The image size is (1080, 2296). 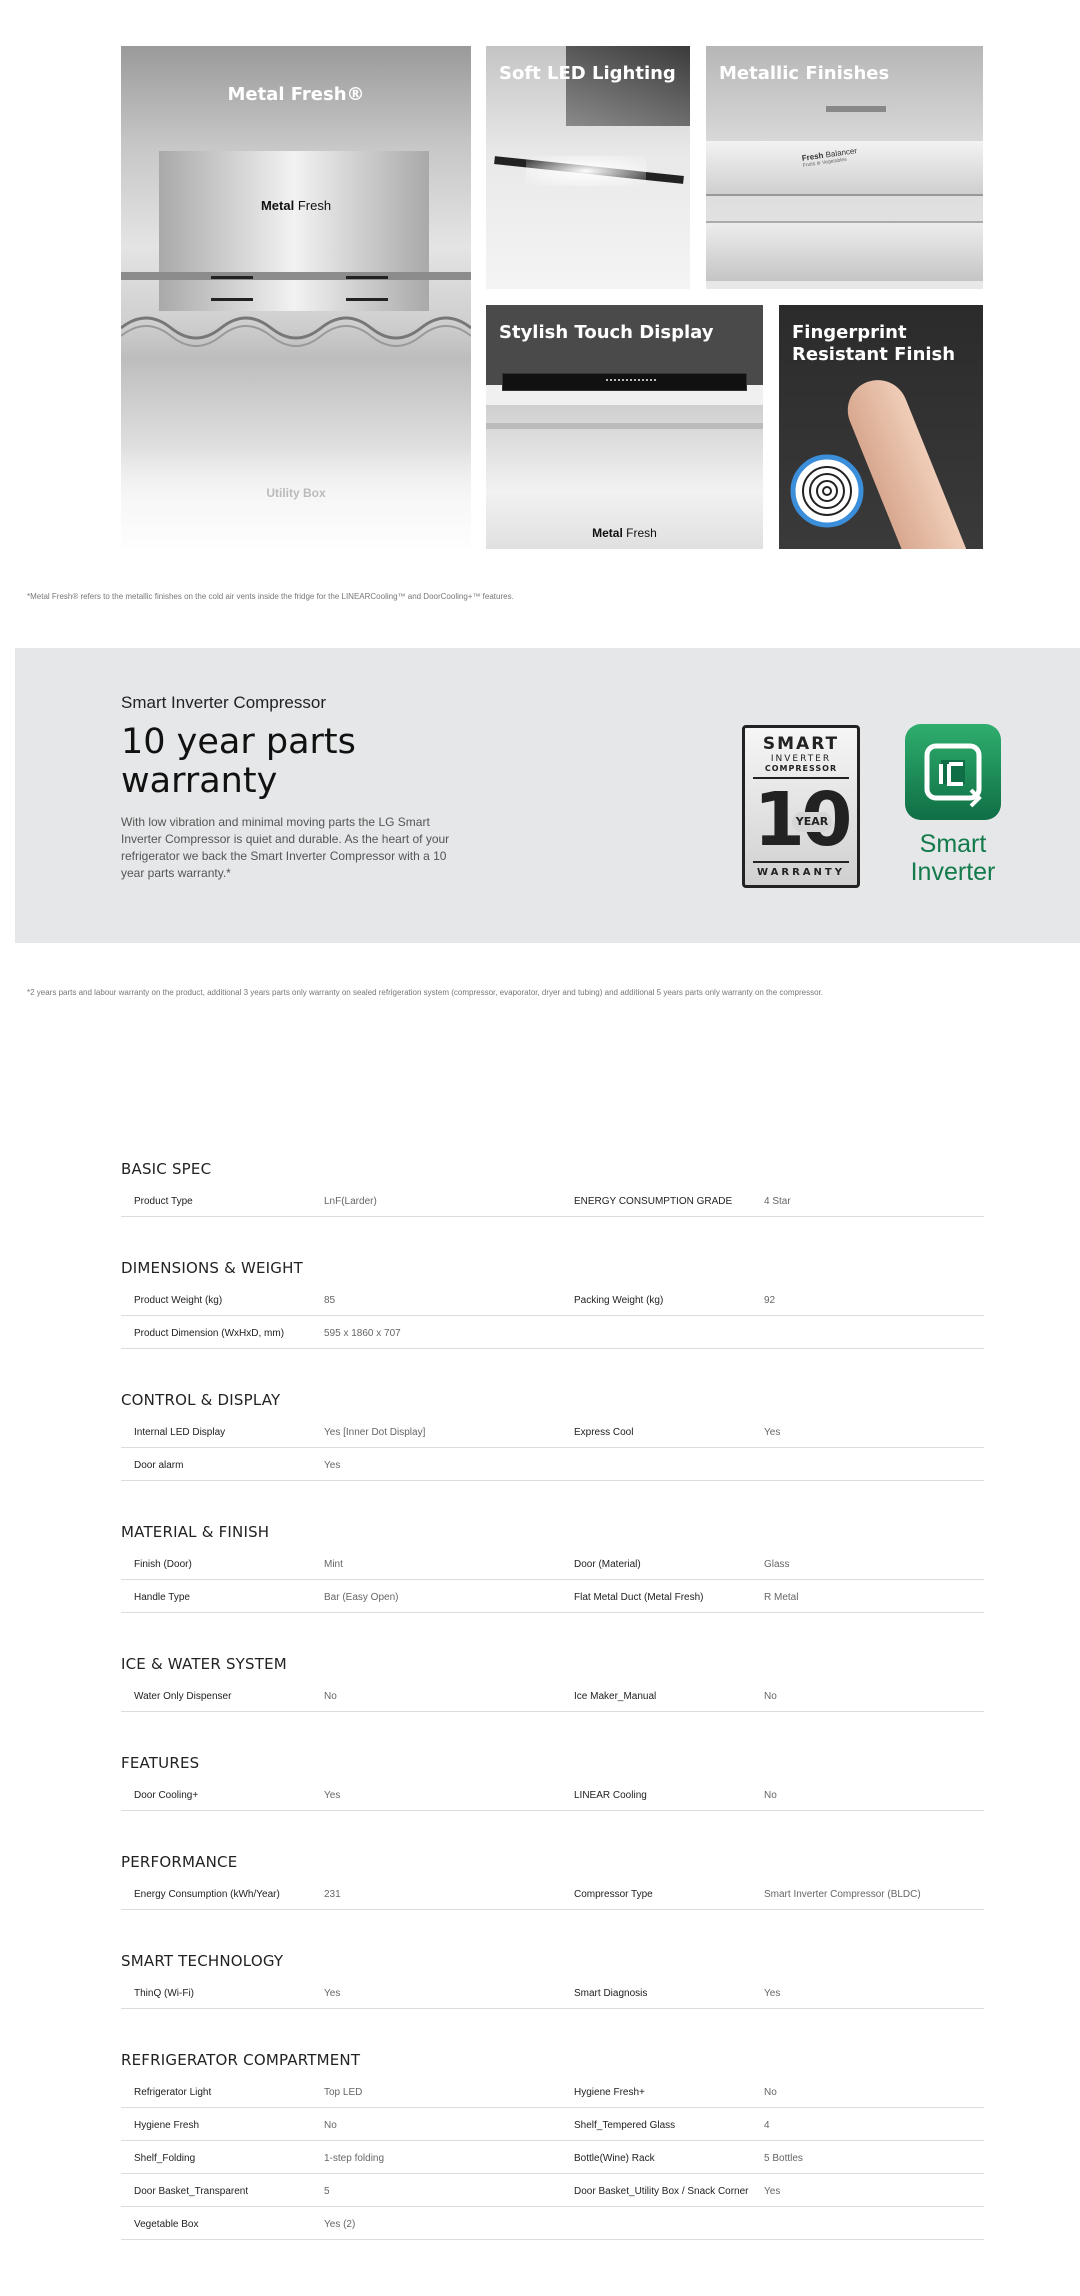 What do you see at coordinates (953, 844) in the screenshot?
I see `smart-inverter-text-1: Smart` at bounding box center [953, 844].